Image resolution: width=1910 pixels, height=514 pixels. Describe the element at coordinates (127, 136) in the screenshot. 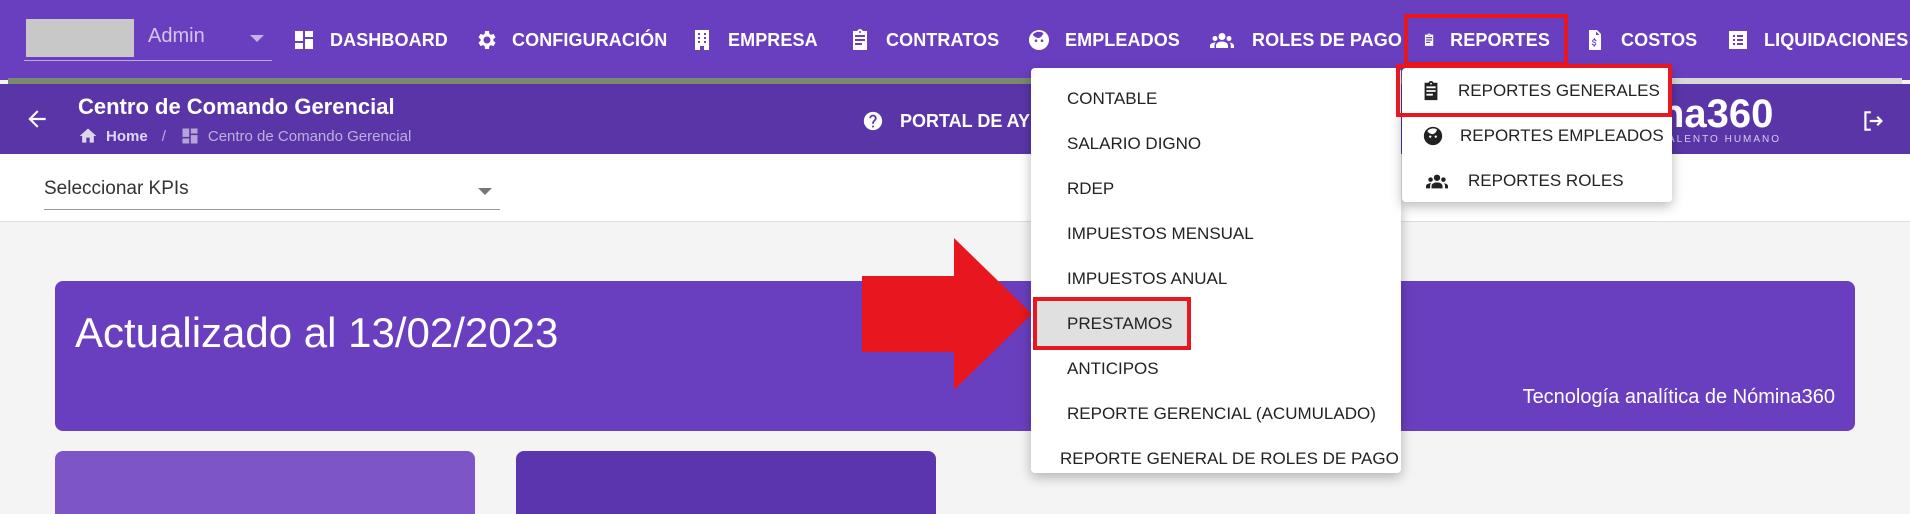

I see `breadcrumb-home: Home` at that location.